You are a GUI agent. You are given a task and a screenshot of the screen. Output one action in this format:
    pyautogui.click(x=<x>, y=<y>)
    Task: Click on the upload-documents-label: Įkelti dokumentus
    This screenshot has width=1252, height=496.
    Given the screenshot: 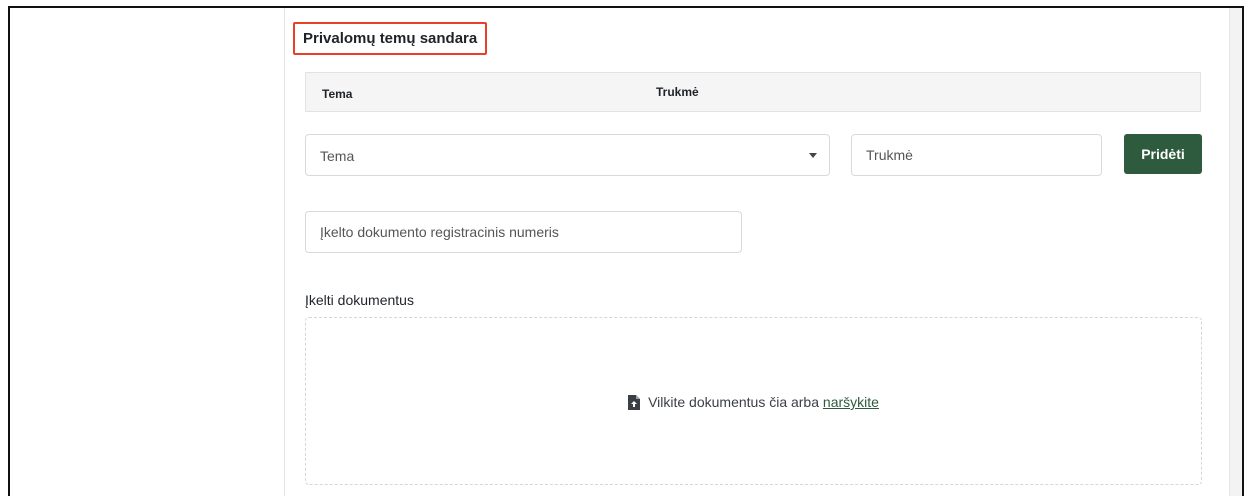 What is the action you would take?
    pyautogui.click(x=359, y=300)
    